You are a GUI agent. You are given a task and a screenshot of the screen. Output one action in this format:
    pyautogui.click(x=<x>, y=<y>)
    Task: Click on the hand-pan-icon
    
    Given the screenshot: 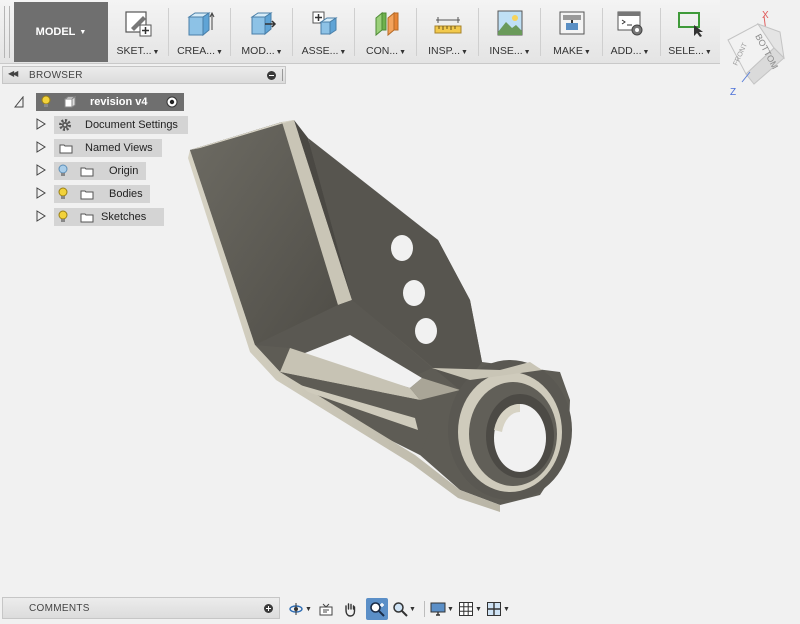 What is the action you would take?
    pyautogui.click(x=350, y=610)
    